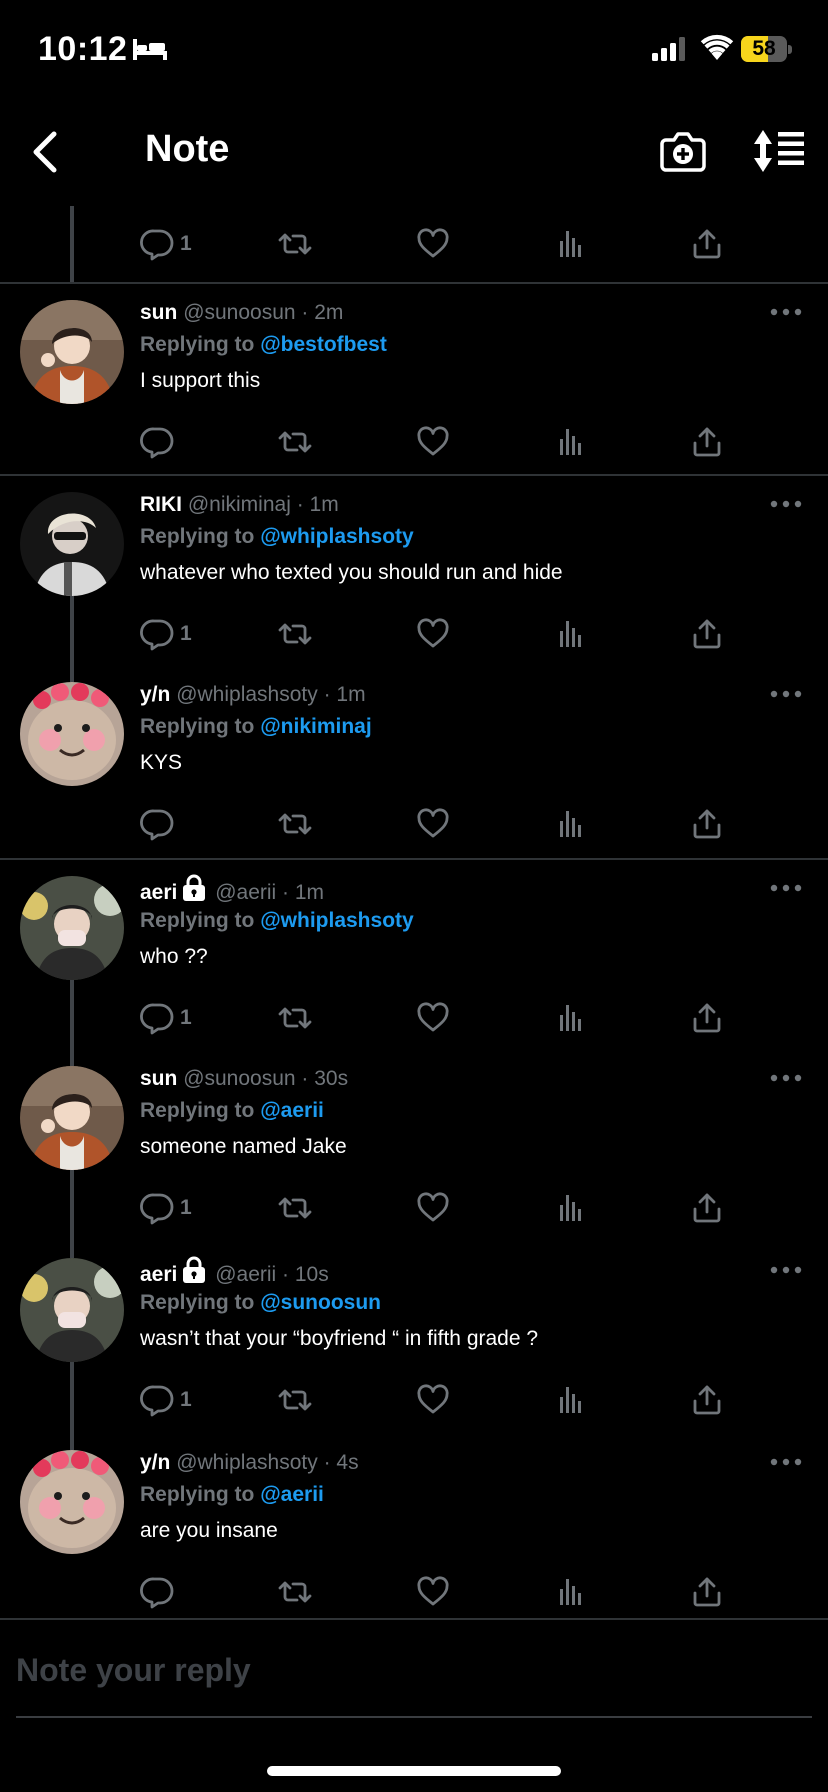  I want to click on reply-icon, so click(157, 443).